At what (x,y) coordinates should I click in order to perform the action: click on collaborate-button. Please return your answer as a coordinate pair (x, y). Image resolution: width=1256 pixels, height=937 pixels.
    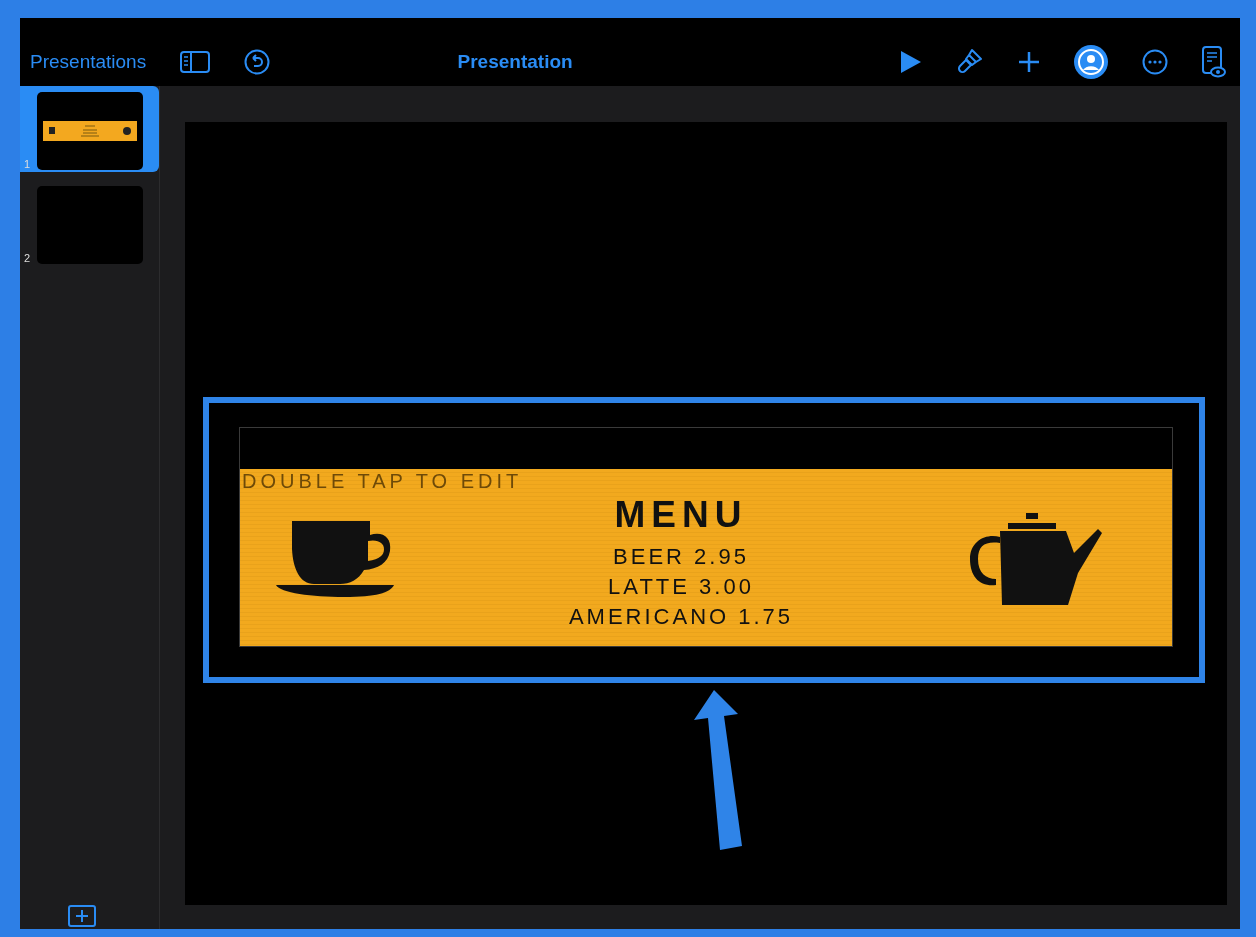
    Looking at the image, I should click on (1091, 62).